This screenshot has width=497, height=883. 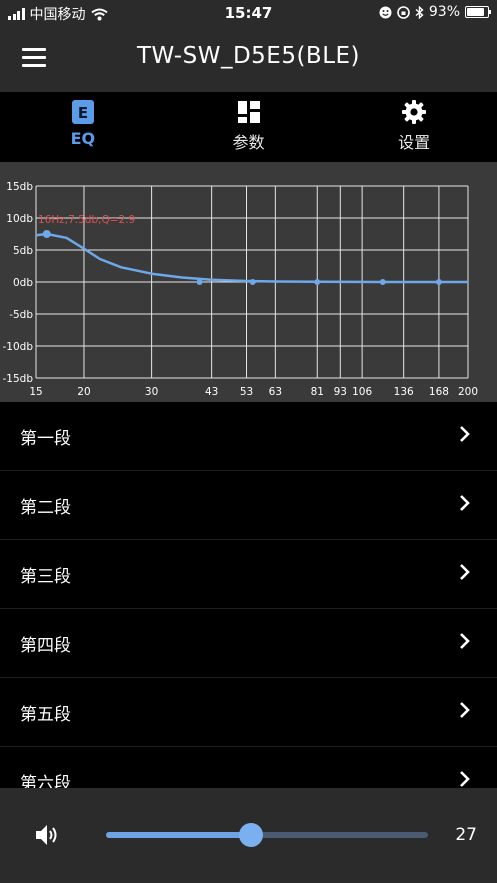 I want to click on band-label: 第四段, so click(x=45, y=646).